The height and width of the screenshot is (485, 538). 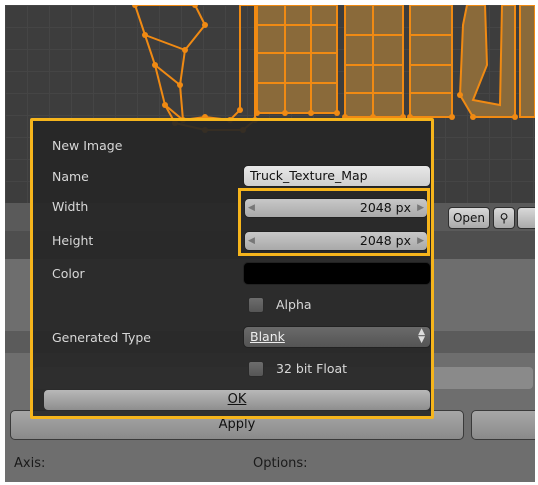 I want to click on ok-label: OK, so click(x=237, y=399).